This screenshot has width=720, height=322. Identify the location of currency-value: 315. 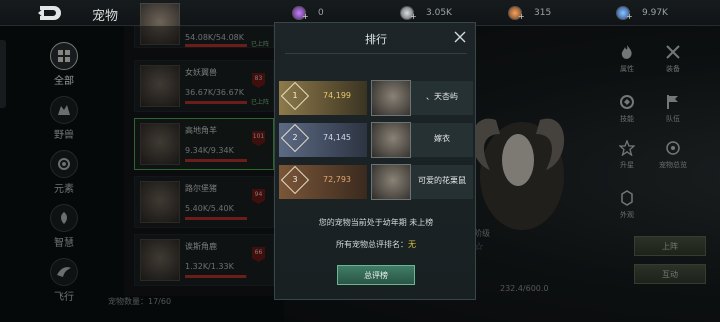
(543, 13).